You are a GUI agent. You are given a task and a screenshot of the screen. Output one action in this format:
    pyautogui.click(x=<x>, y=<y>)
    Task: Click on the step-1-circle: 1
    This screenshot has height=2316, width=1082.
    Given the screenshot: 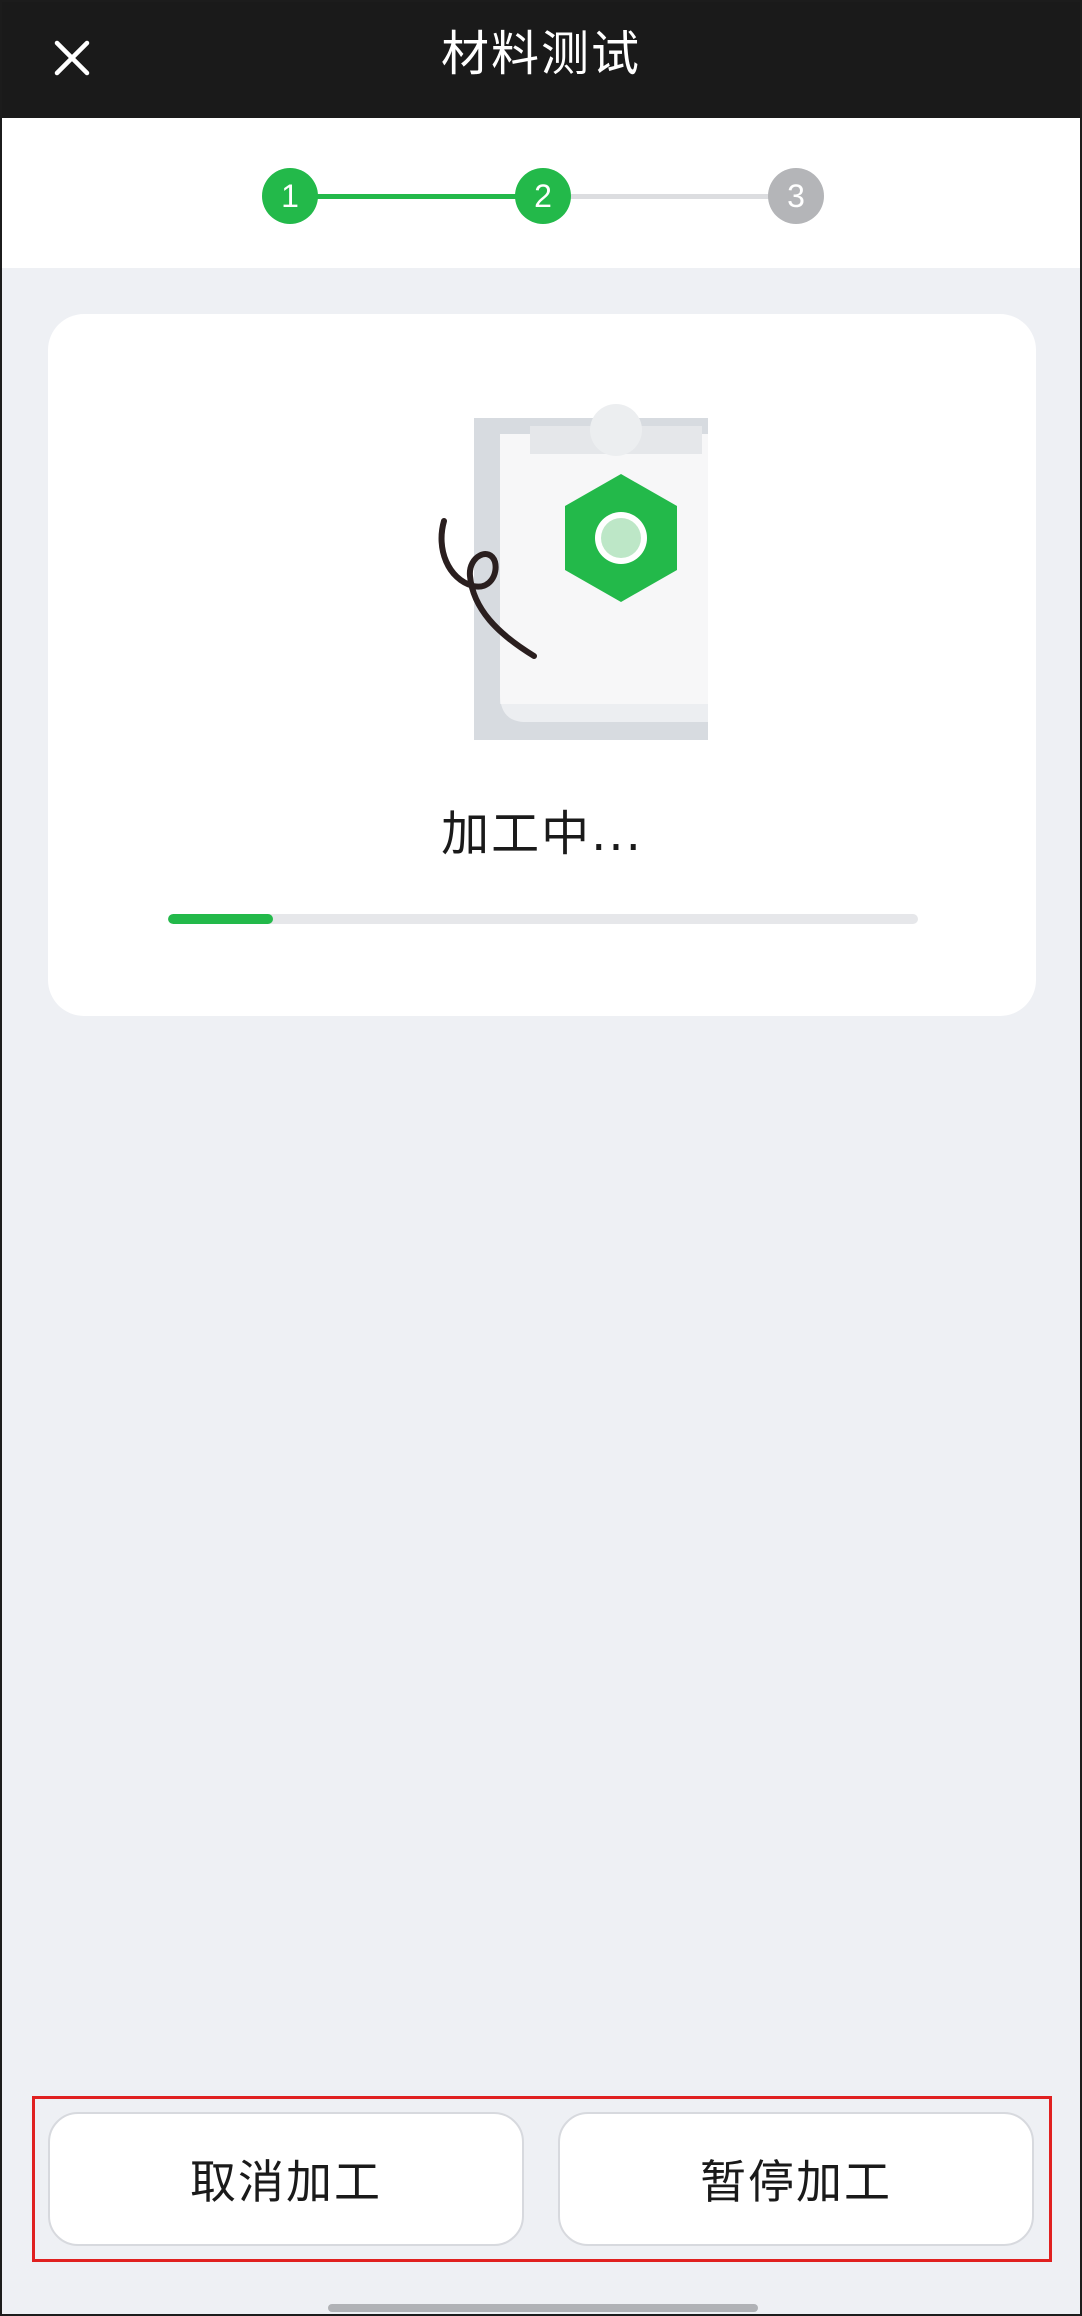 What is the action you would take?
    pyautogui.click(x=290, y=196)
    